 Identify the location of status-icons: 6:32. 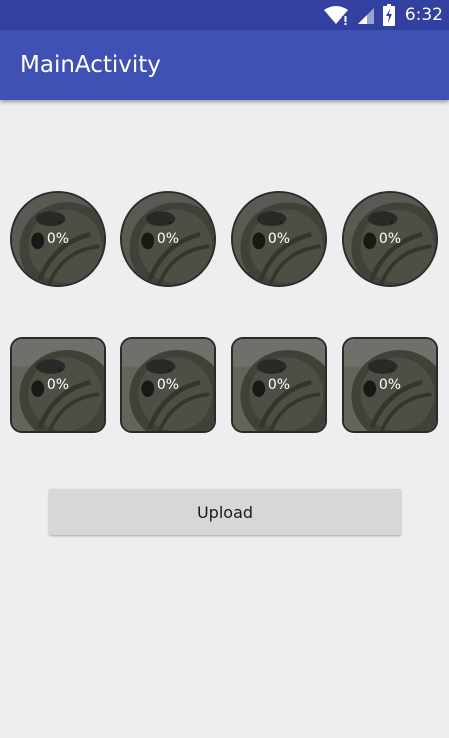
(383, 15).